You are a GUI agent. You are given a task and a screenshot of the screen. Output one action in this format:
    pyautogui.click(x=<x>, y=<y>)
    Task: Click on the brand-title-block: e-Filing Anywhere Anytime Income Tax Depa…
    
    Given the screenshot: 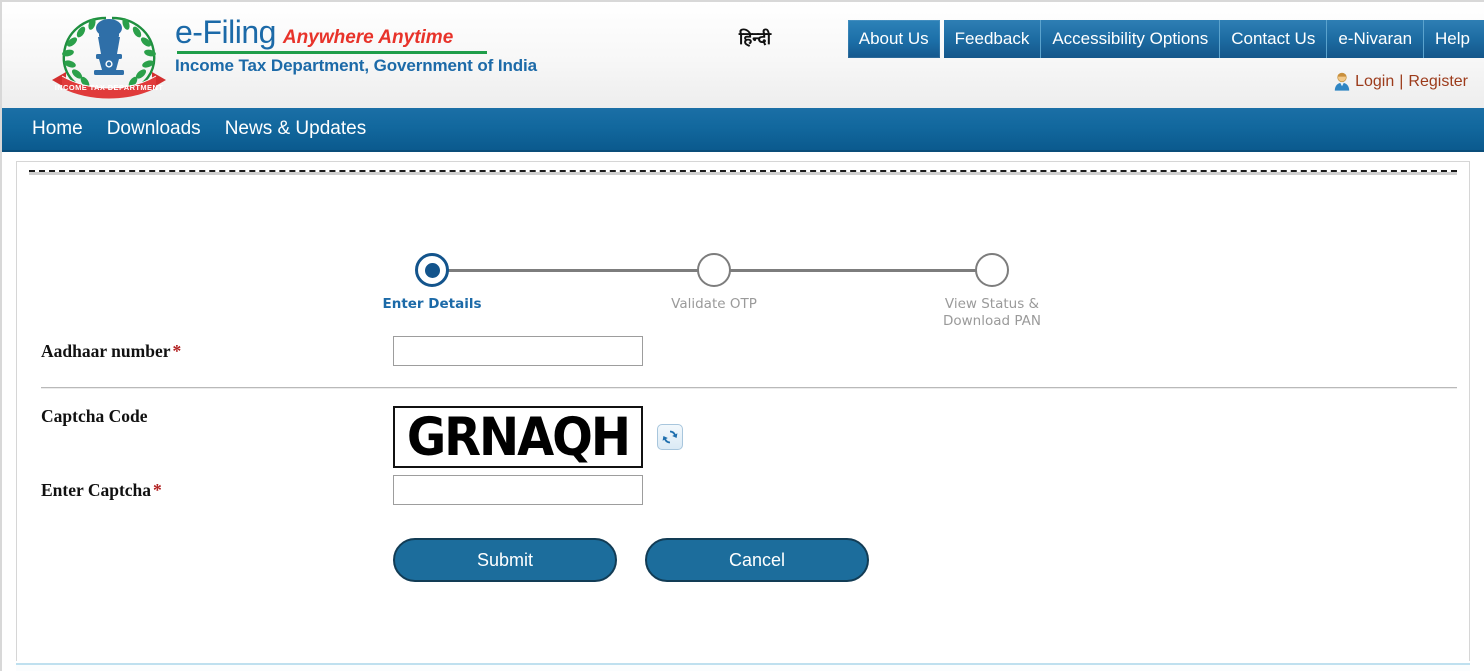 What is the action you would take?
    pyautogui.click(x=356, y=46)
    